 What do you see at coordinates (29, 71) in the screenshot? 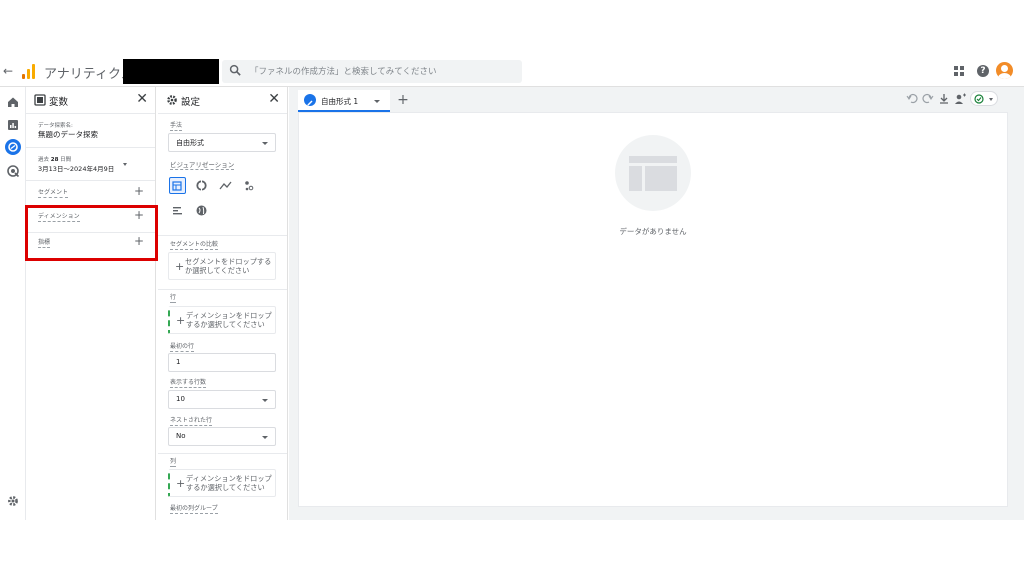
I see `analytics-logo-icon` at bounding box center [29, 71].